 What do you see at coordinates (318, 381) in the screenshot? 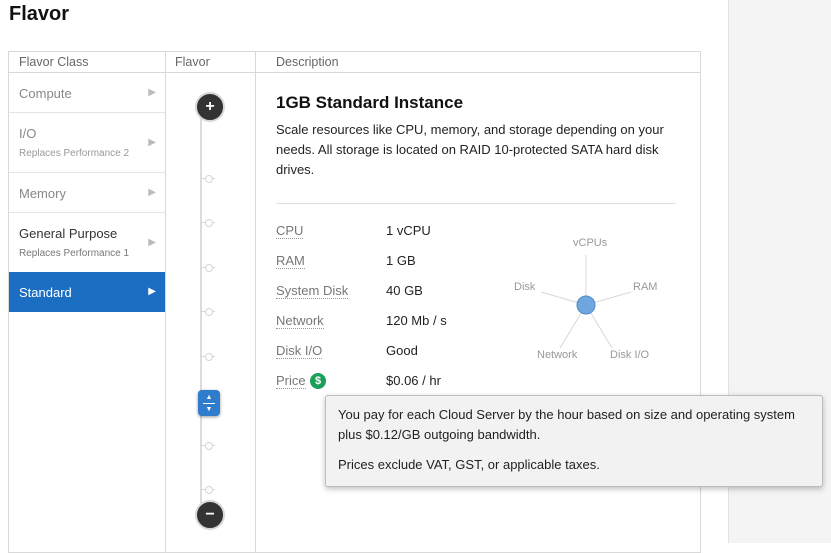
I see `price-info-icon: $` at bounding box center [318, 381].